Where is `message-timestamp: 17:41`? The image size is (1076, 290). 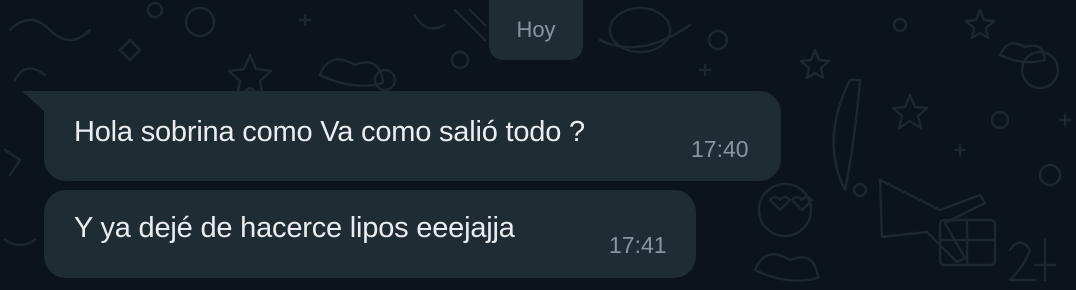 message-timestamp: 17:41 is located at coordinates (638, 245).